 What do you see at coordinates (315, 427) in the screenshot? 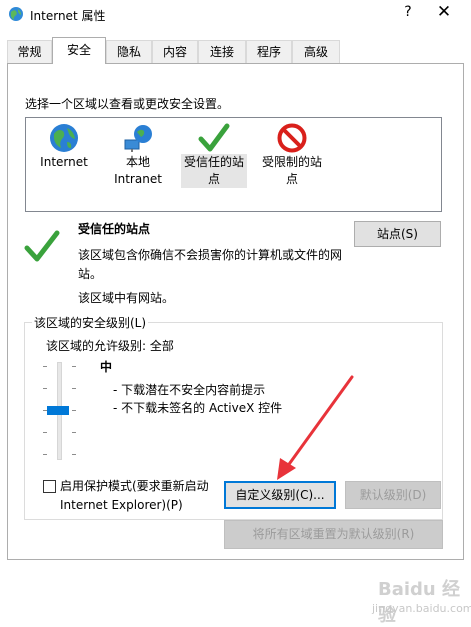
I see `annotation-arrow-icon` at bounding box center [315, 427].